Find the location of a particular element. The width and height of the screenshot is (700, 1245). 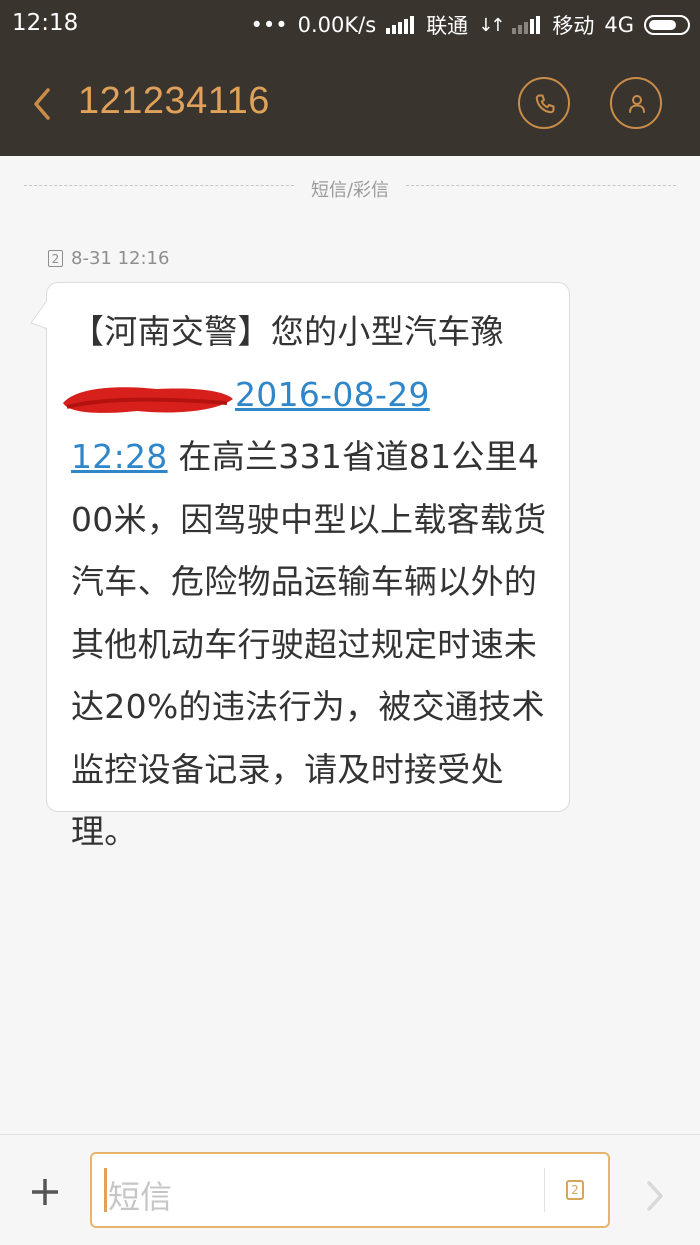

composer-bar: 短信 2 is located at coordinates (350, 1189).